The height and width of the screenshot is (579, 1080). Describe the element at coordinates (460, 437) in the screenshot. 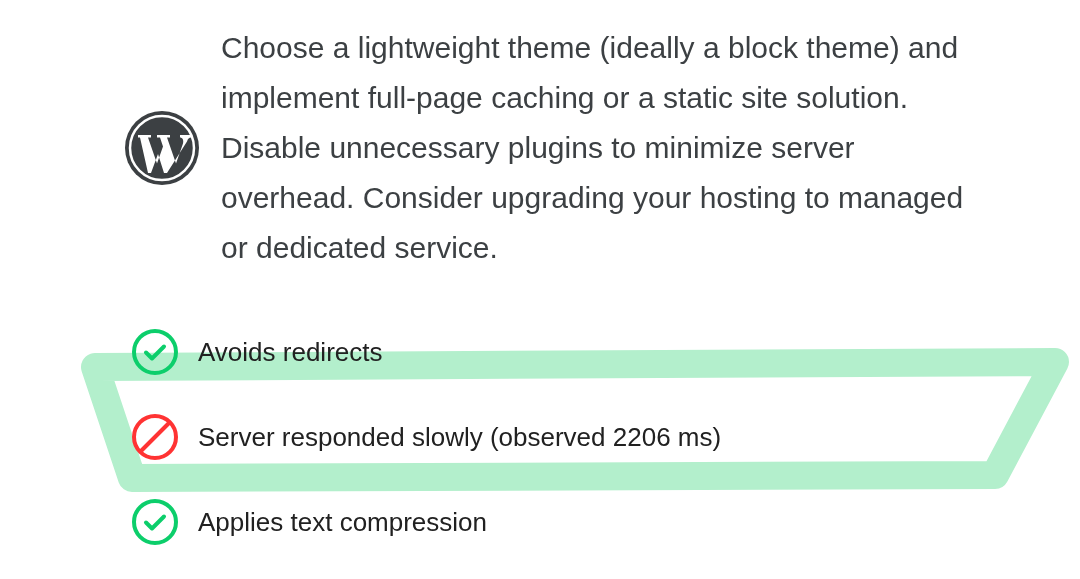

I see `audit-label: Server responded slowly (observed 2206 ms)` at that location.